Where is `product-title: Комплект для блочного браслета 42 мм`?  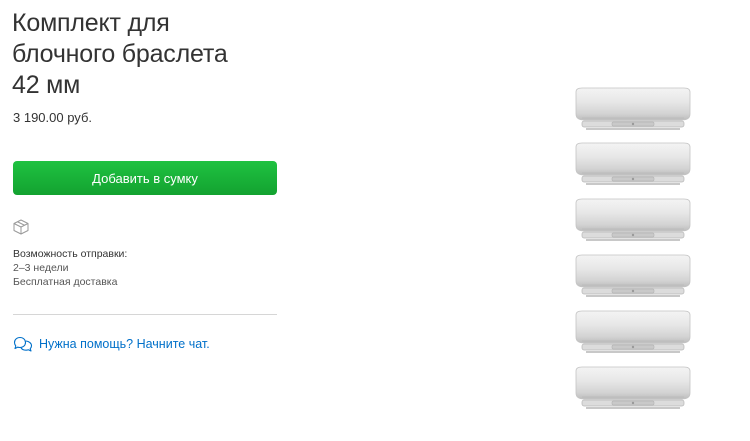
product-title: Комплект для блочного браслета 42 мм is located at coordinates (162, 54).